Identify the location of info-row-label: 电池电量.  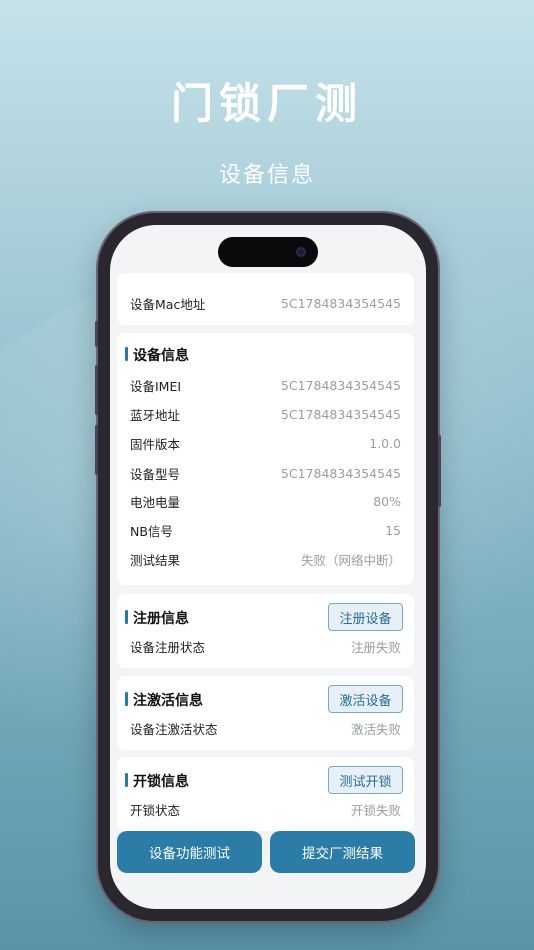
(155, 502).